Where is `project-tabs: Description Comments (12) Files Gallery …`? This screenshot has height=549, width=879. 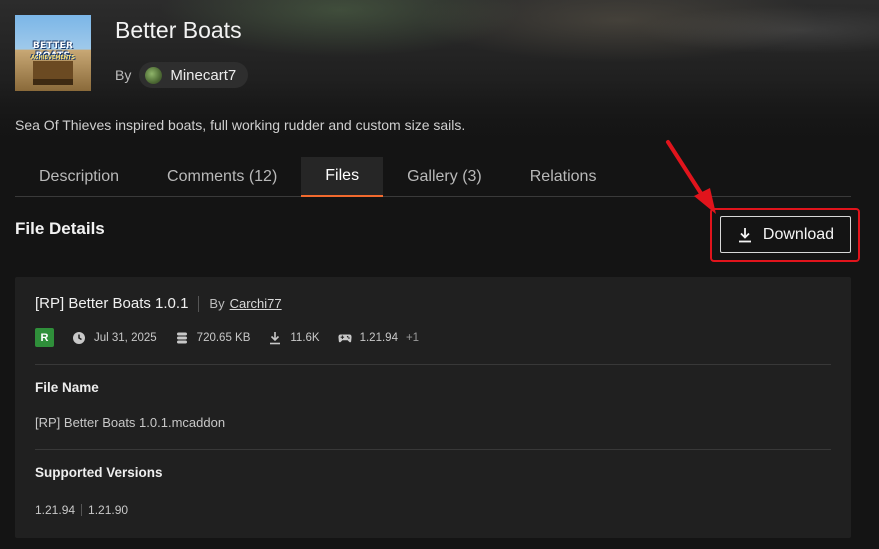 project-tabs: Description Comments (12) Files Gallery … is located at coordinates (433, 177).